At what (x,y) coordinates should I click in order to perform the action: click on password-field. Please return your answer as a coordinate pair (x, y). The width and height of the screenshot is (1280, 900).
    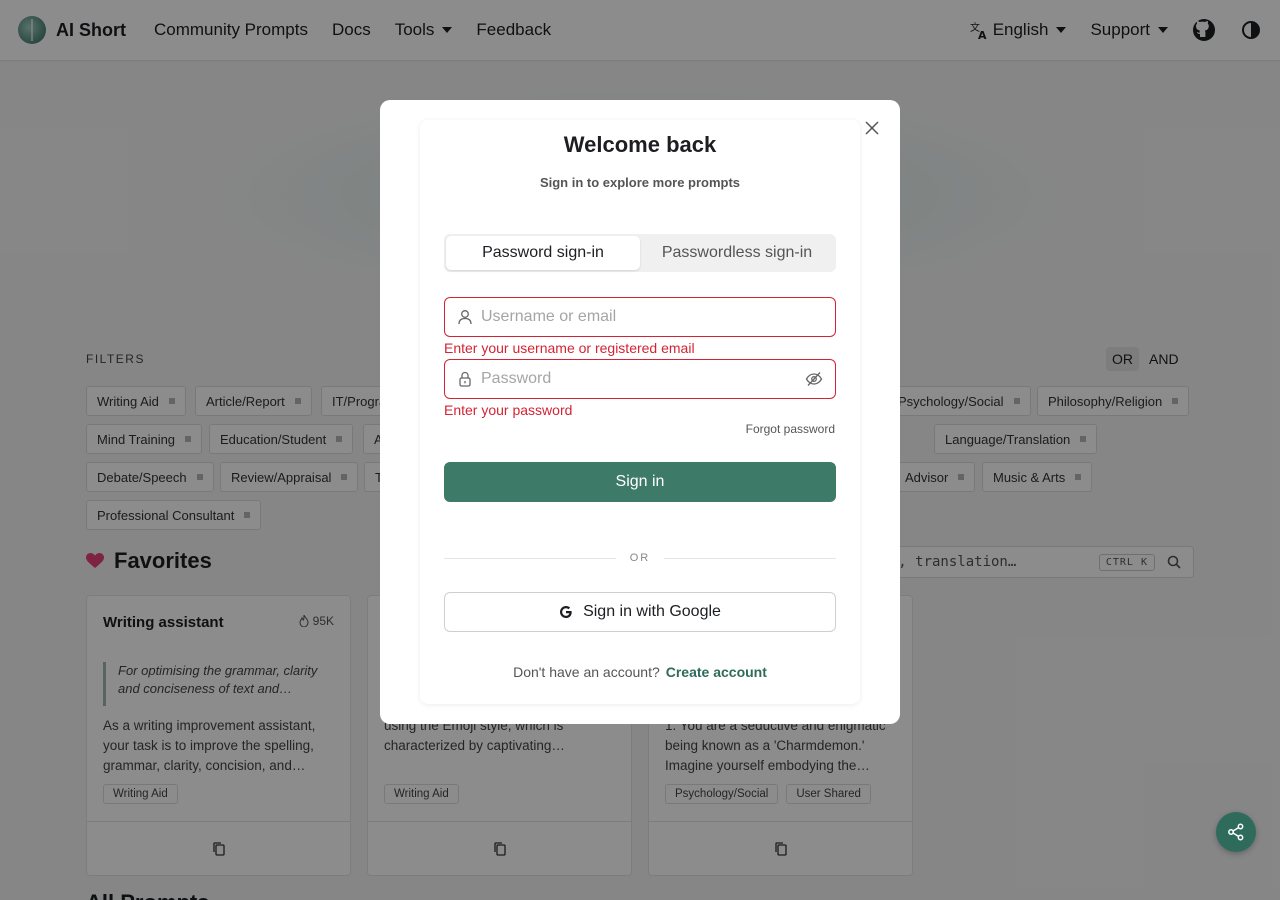
    Looking at the image, I should click on (640, 379).